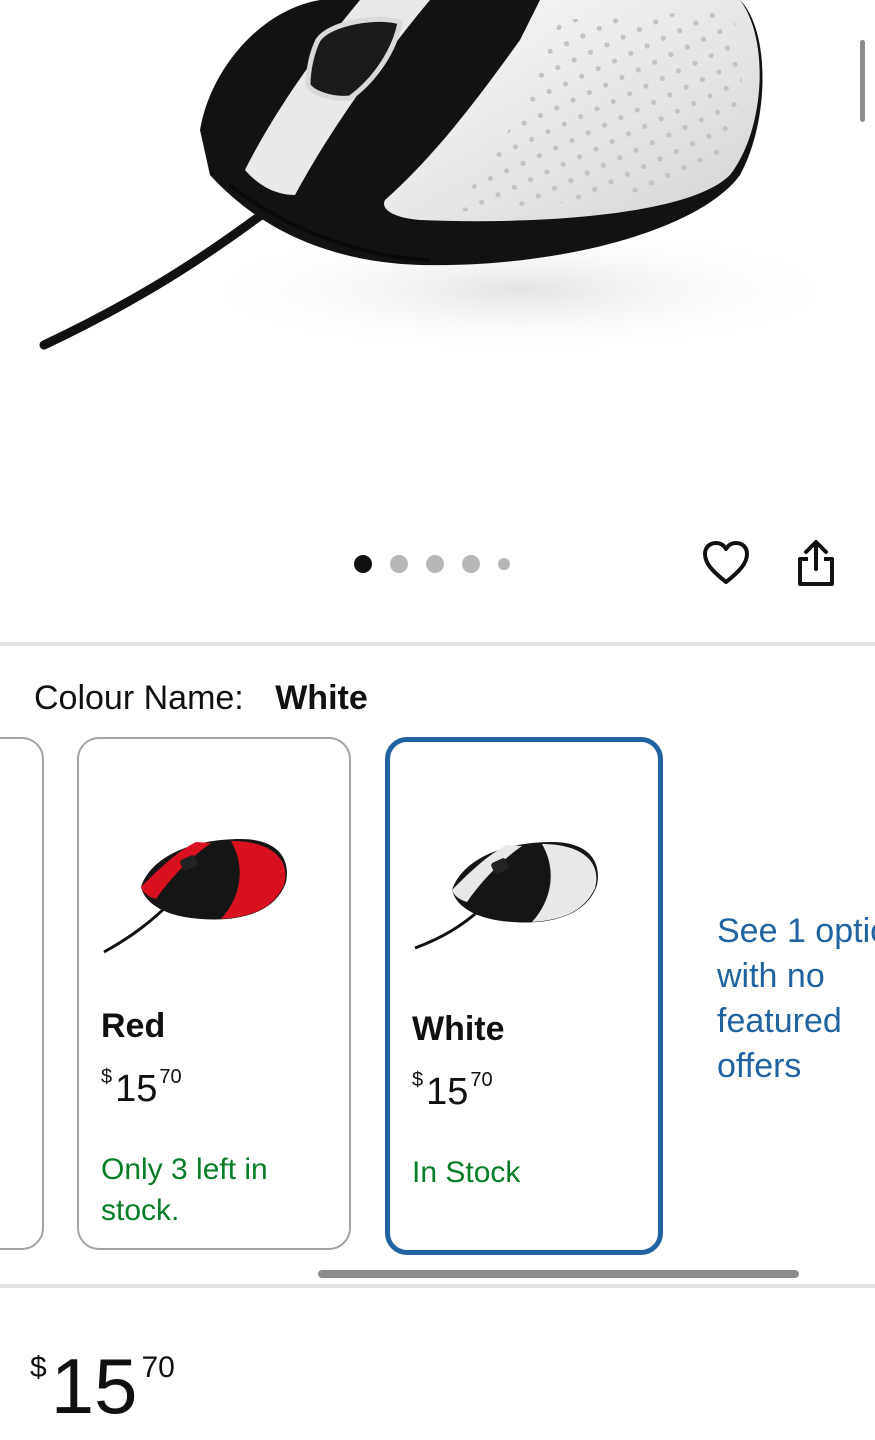  Describe the element at coordinates (506, 896) in the screenshot. I see `white-mouse-thumbnail` at that location.